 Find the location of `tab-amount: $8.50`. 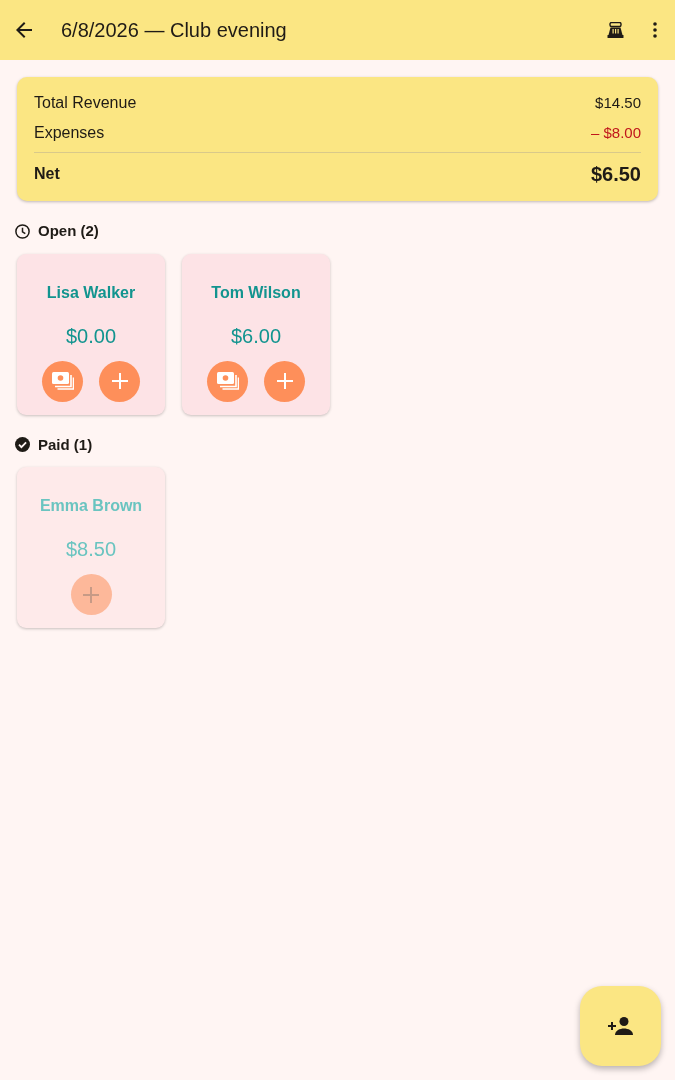

tab-amount: $8.50 is located at coordinates (91, 549).